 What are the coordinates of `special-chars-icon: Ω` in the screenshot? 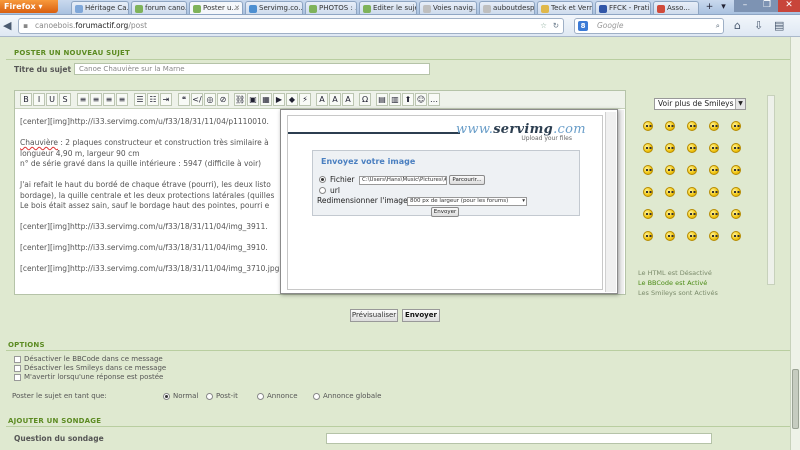 It's located at (365, 99).